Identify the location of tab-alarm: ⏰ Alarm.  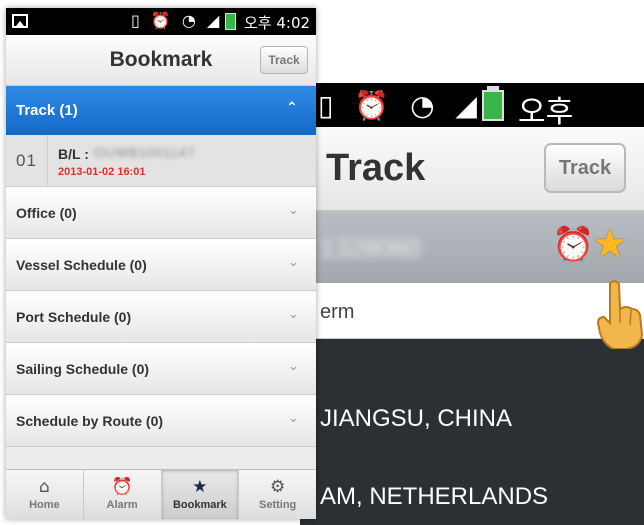
(123, 494).